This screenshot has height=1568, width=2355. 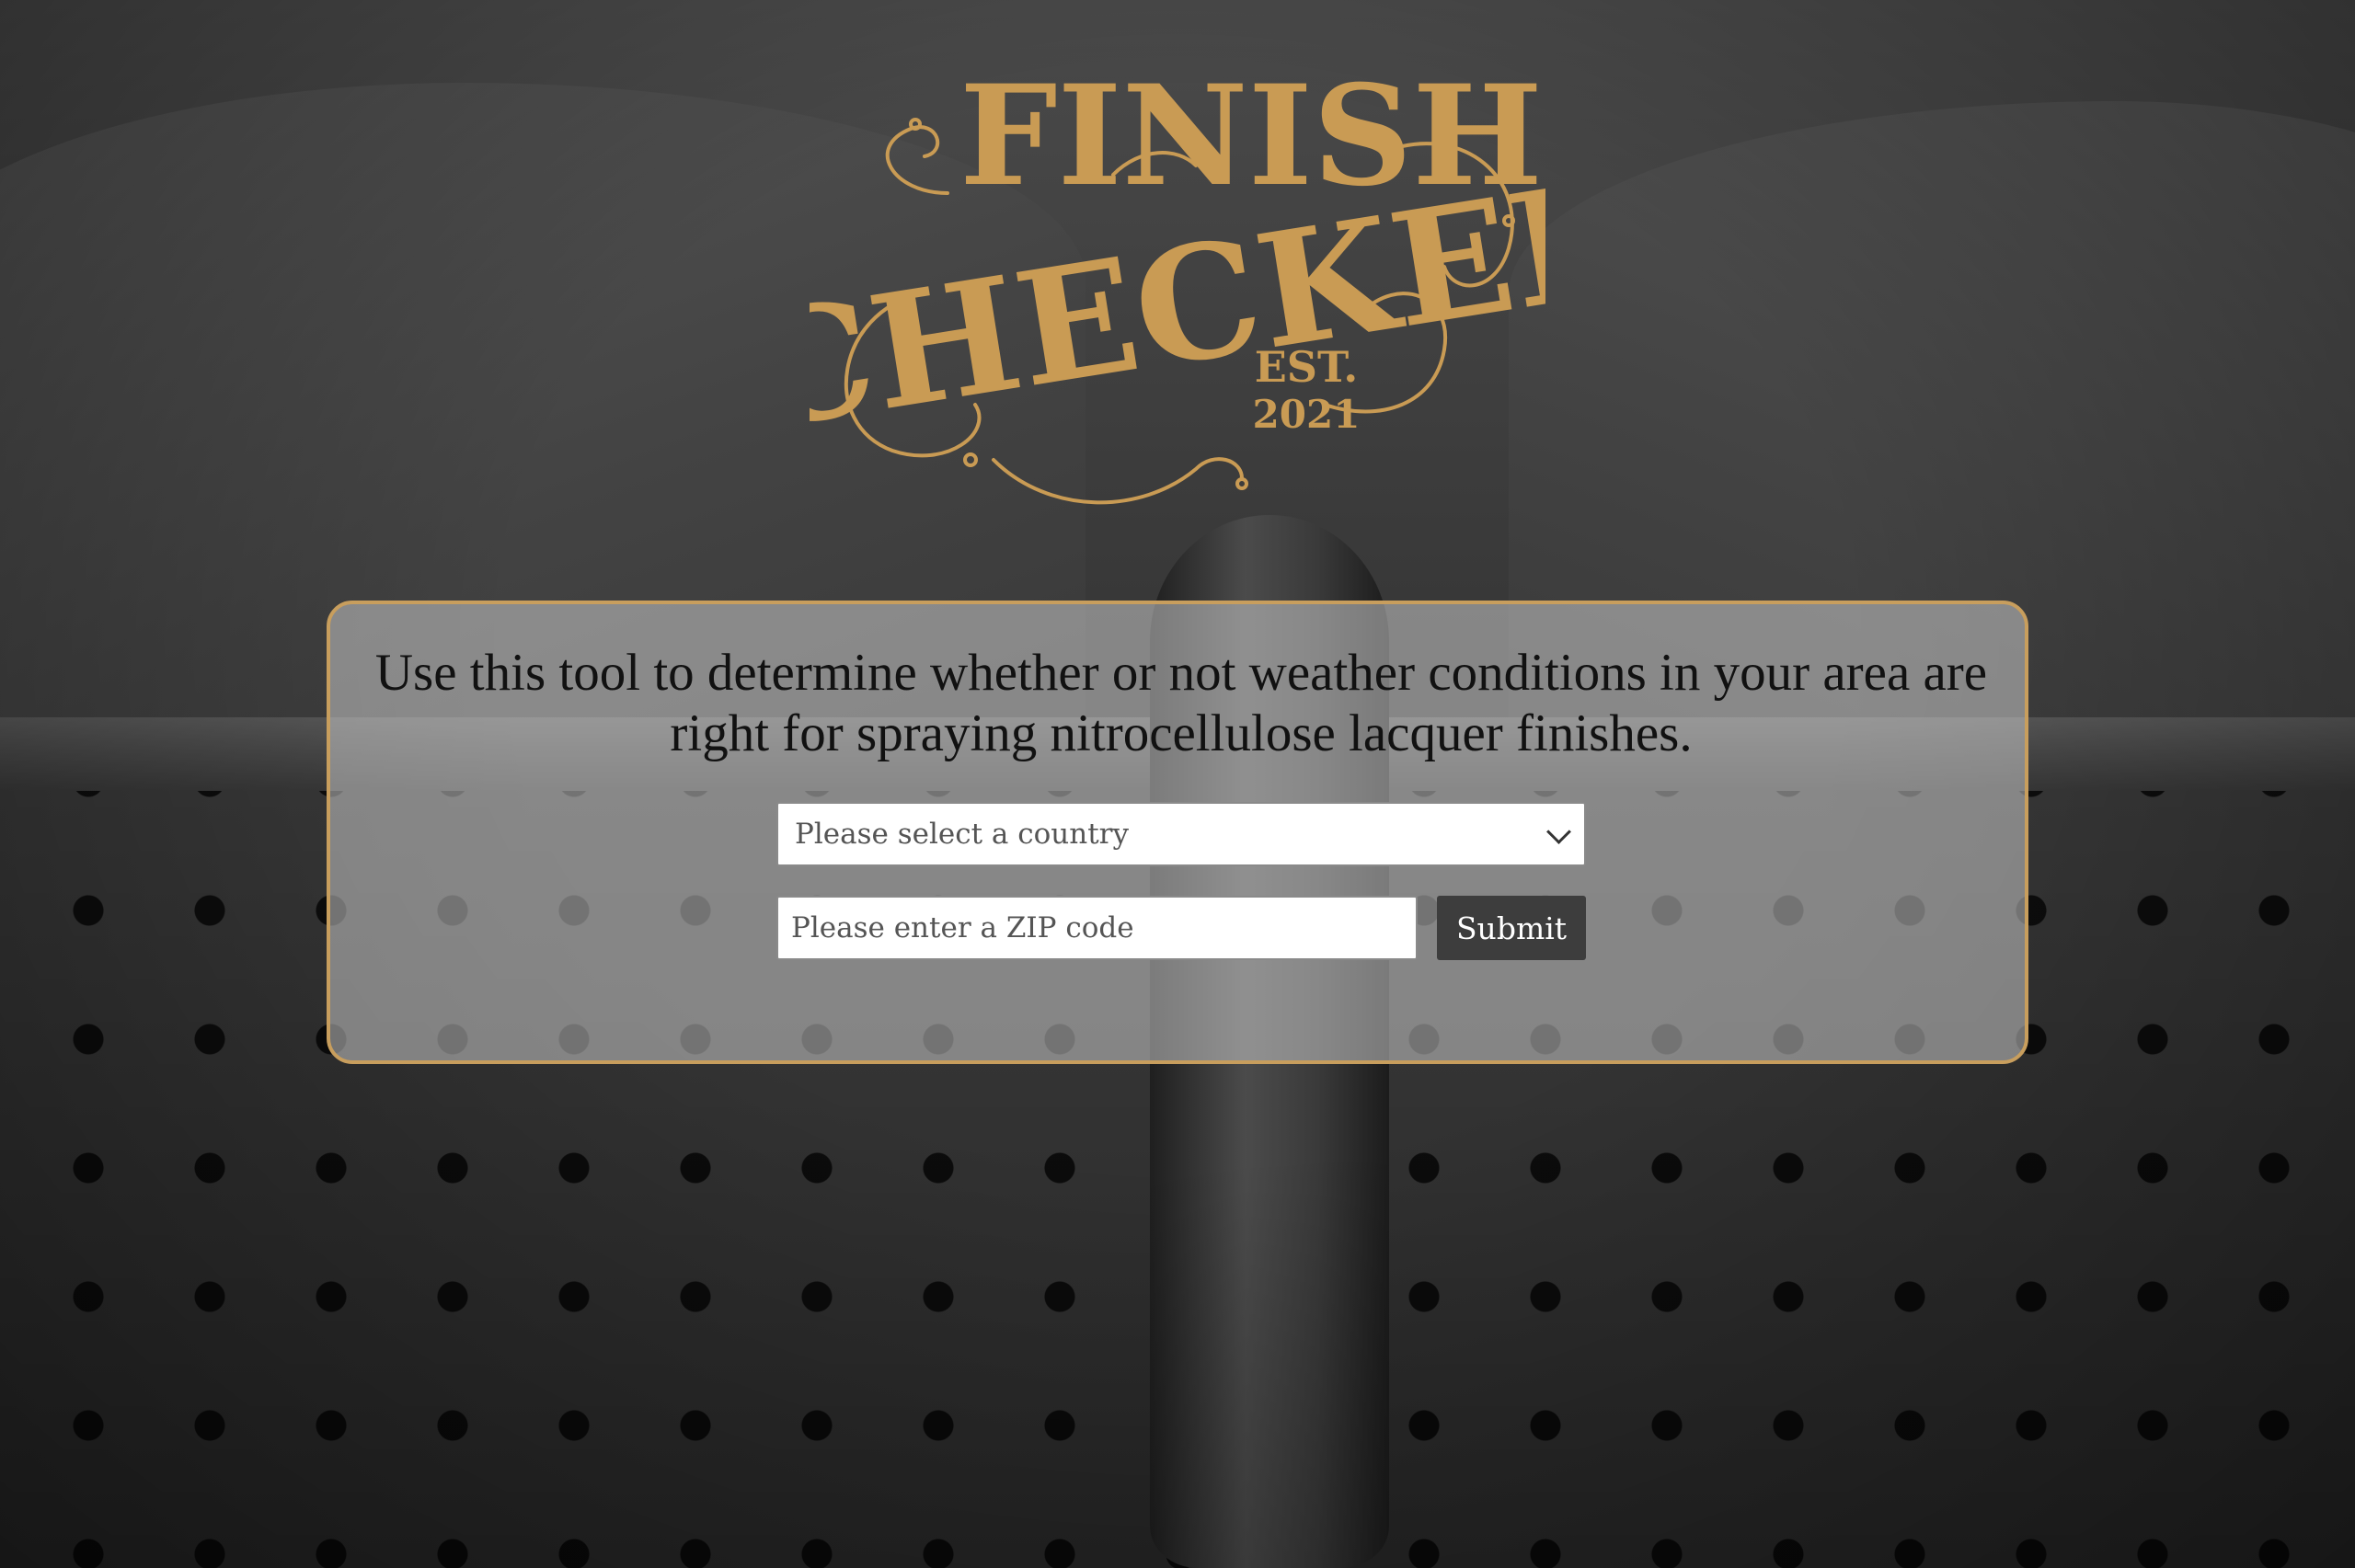 What do you see at coordinates (1558, 831) in the screenshot?
I see `chevron-down-icon` at bounding box center [1558, 831].